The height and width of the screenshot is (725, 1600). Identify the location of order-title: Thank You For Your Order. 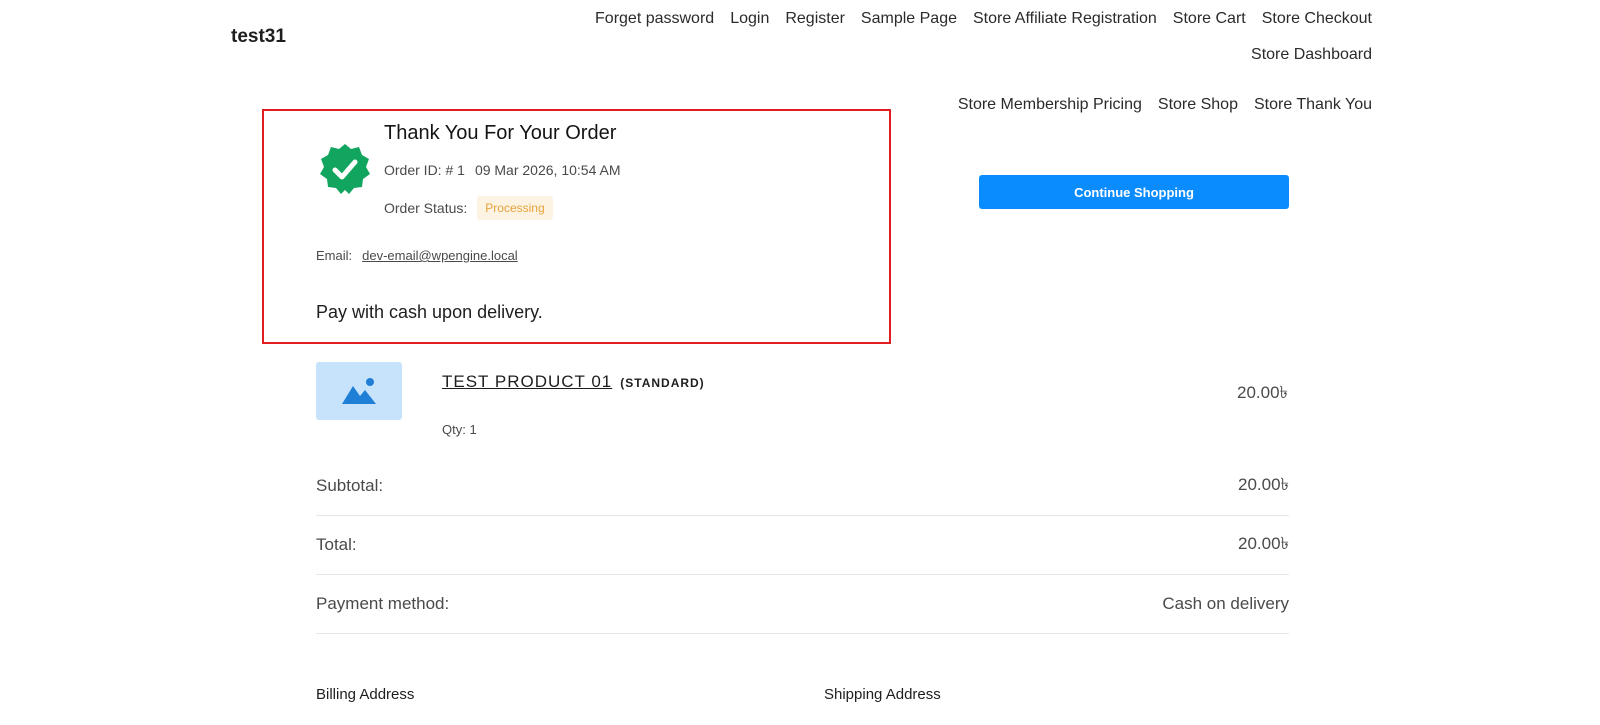
(500, 133).